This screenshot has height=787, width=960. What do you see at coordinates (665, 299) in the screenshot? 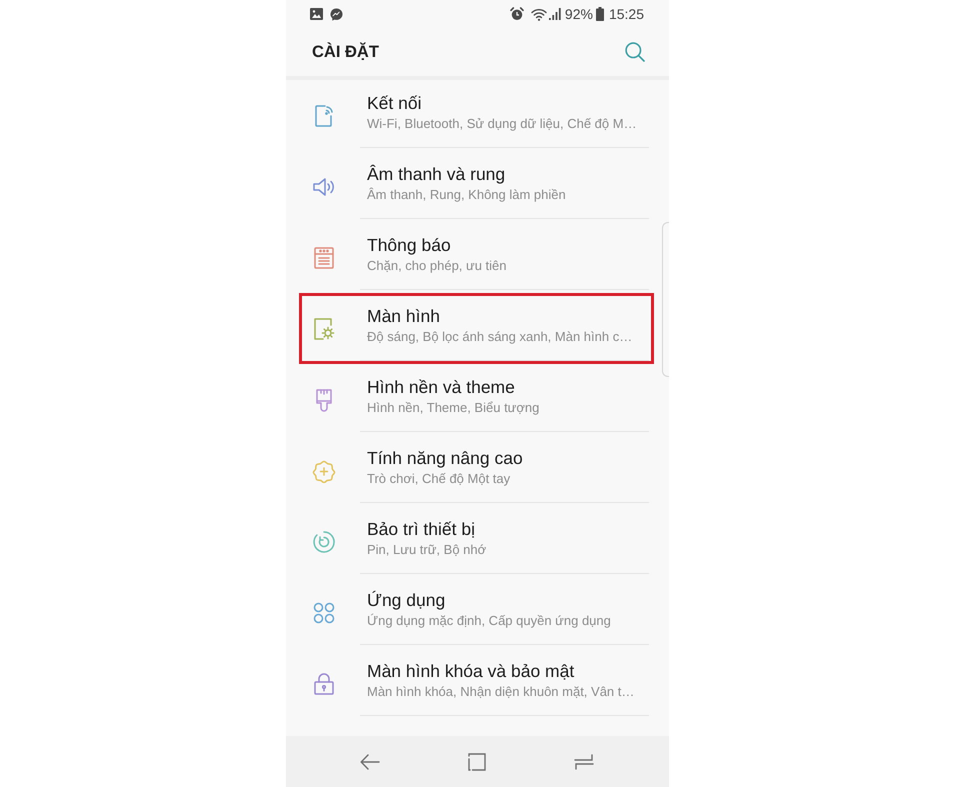
I see `edge-panel-handle` at bounding box center [665, 299].